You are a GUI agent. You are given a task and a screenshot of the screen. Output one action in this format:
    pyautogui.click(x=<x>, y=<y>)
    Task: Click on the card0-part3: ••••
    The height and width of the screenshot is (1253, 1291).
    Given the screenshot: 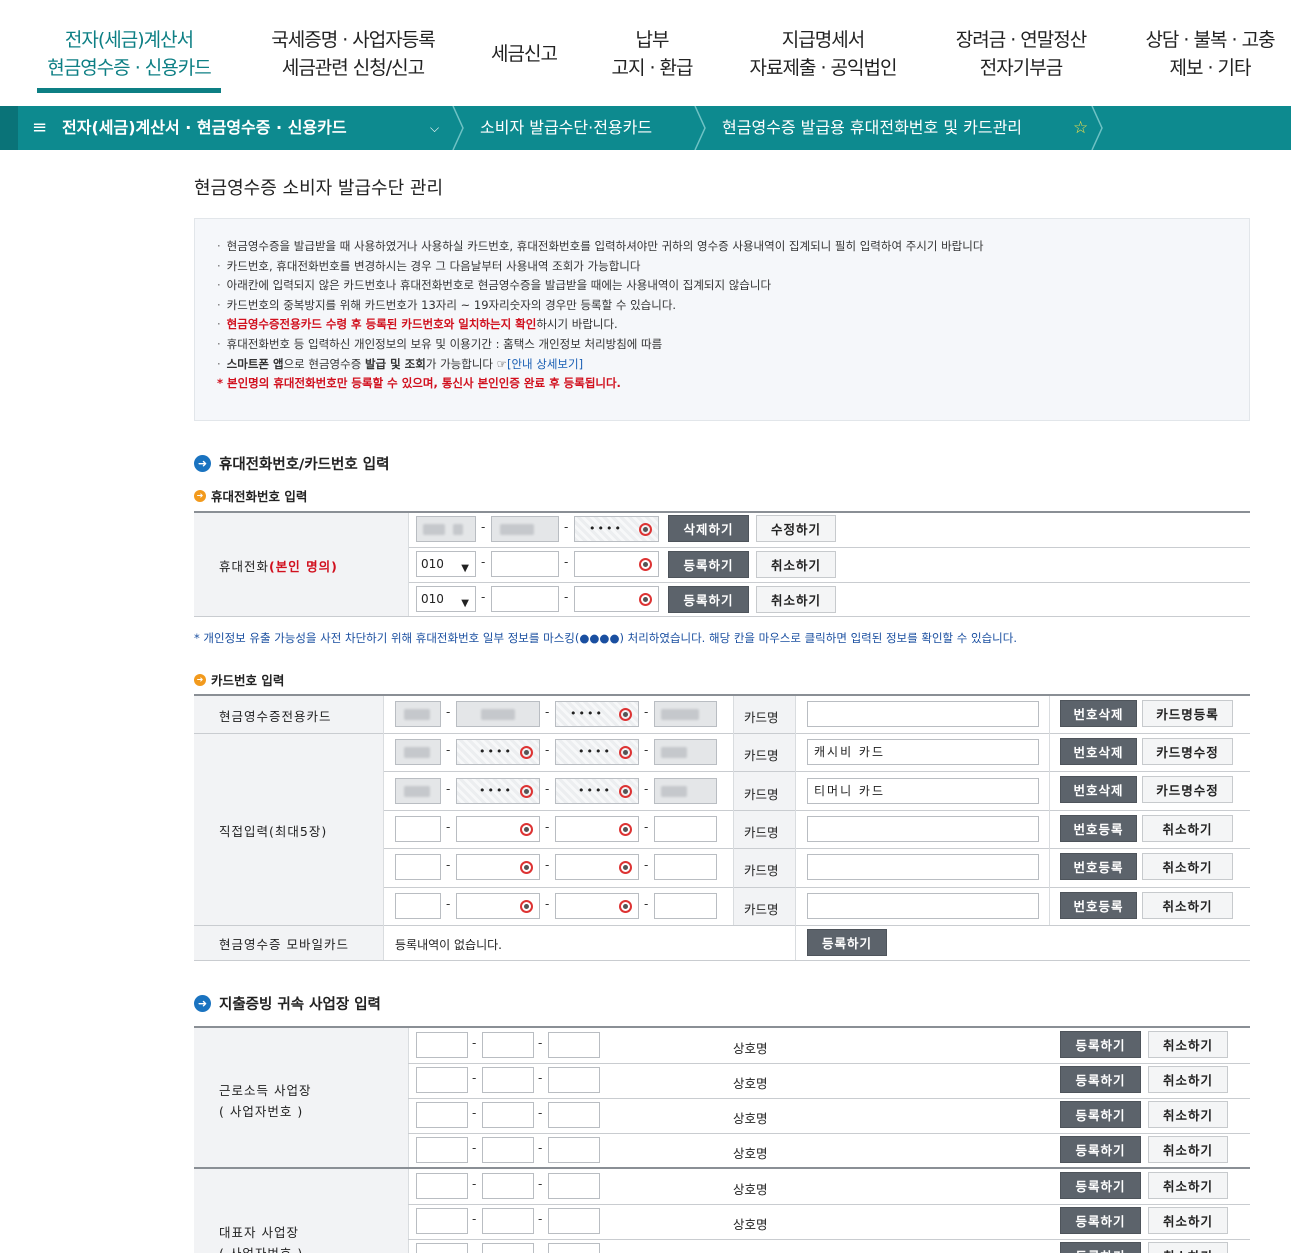 What is the action you would take?
    pyautogui.click(x=597, y=714)
    